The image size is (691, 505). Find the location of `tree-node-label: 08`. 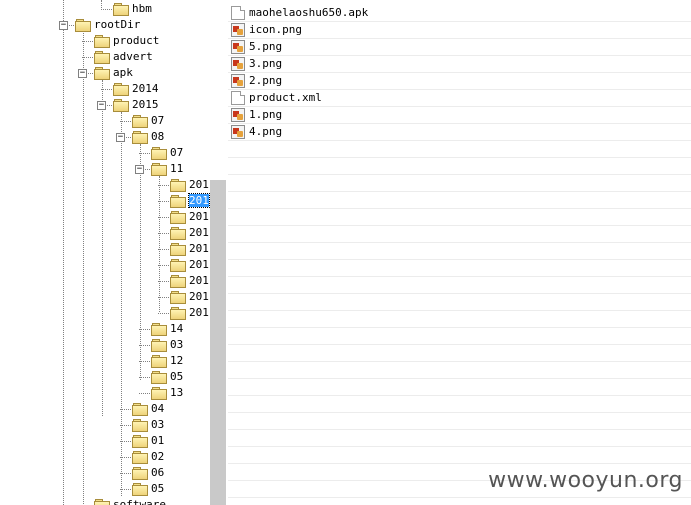

tree-node-label: 08 is located at coordinates (158, 136).